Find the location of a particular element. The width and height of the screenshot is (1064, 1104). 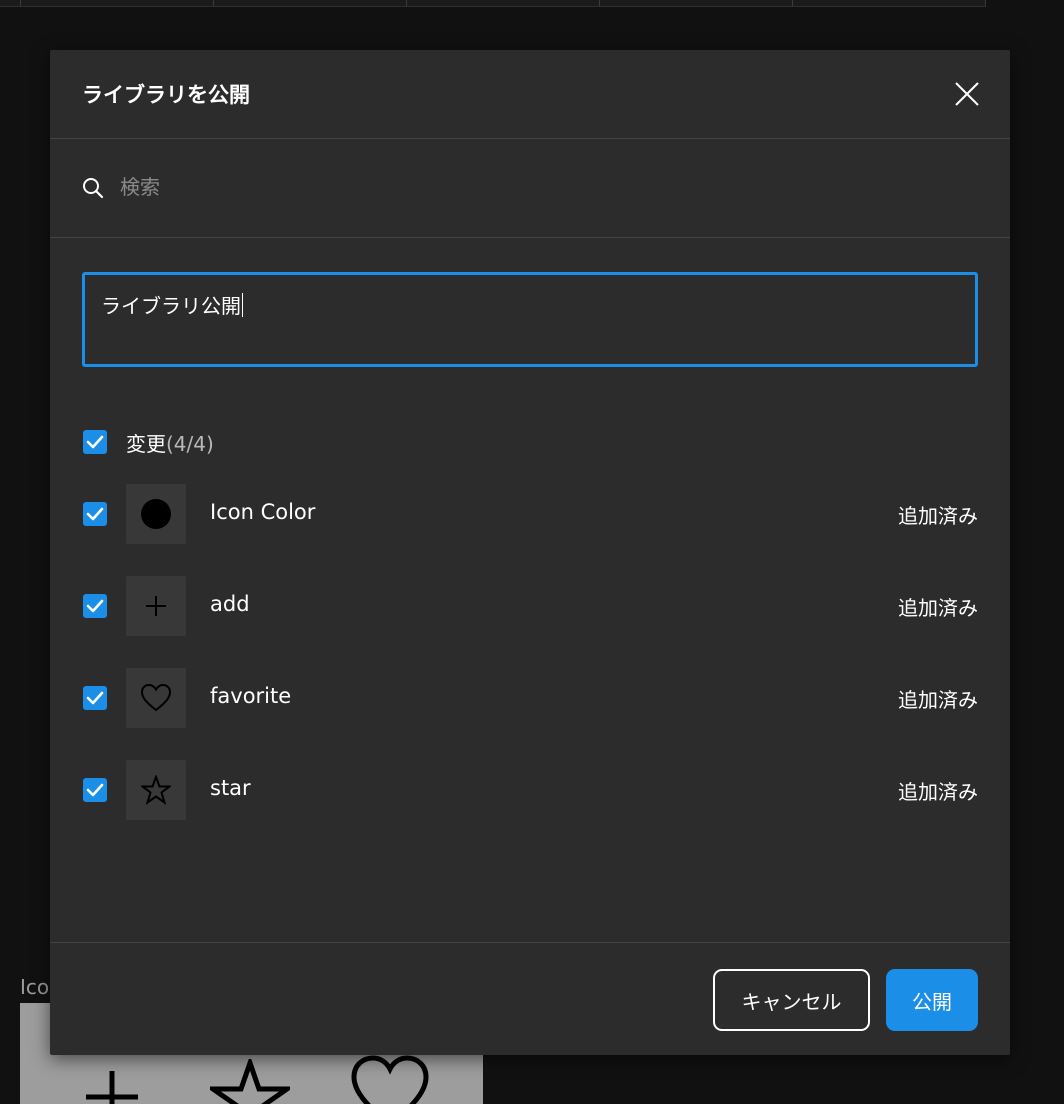

component-name: add is located at coordinates (230, 604).